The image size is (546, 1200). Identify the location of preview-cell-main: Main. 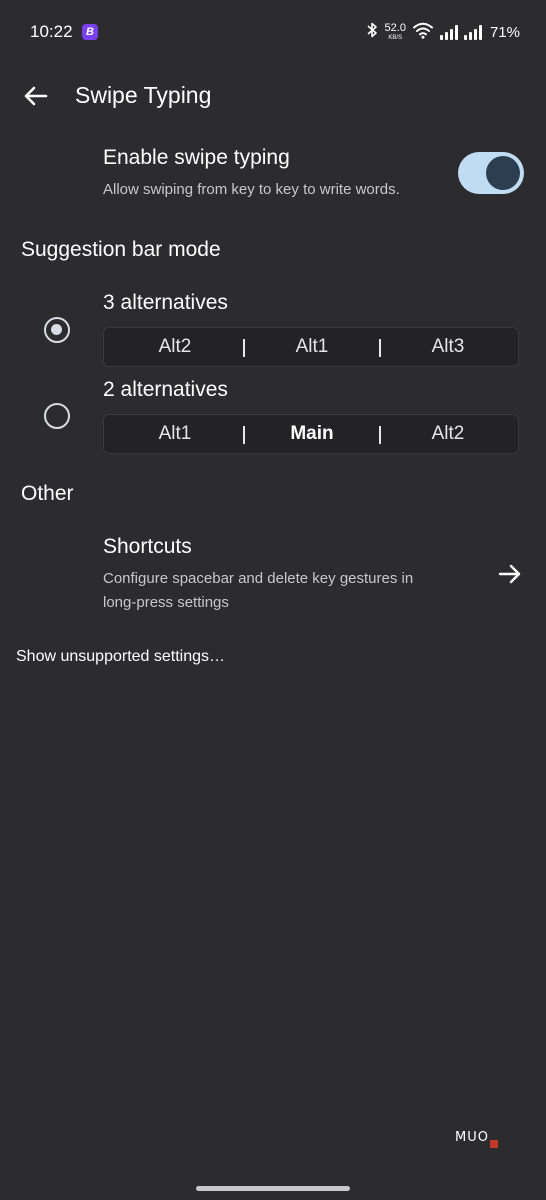
(312, 433).